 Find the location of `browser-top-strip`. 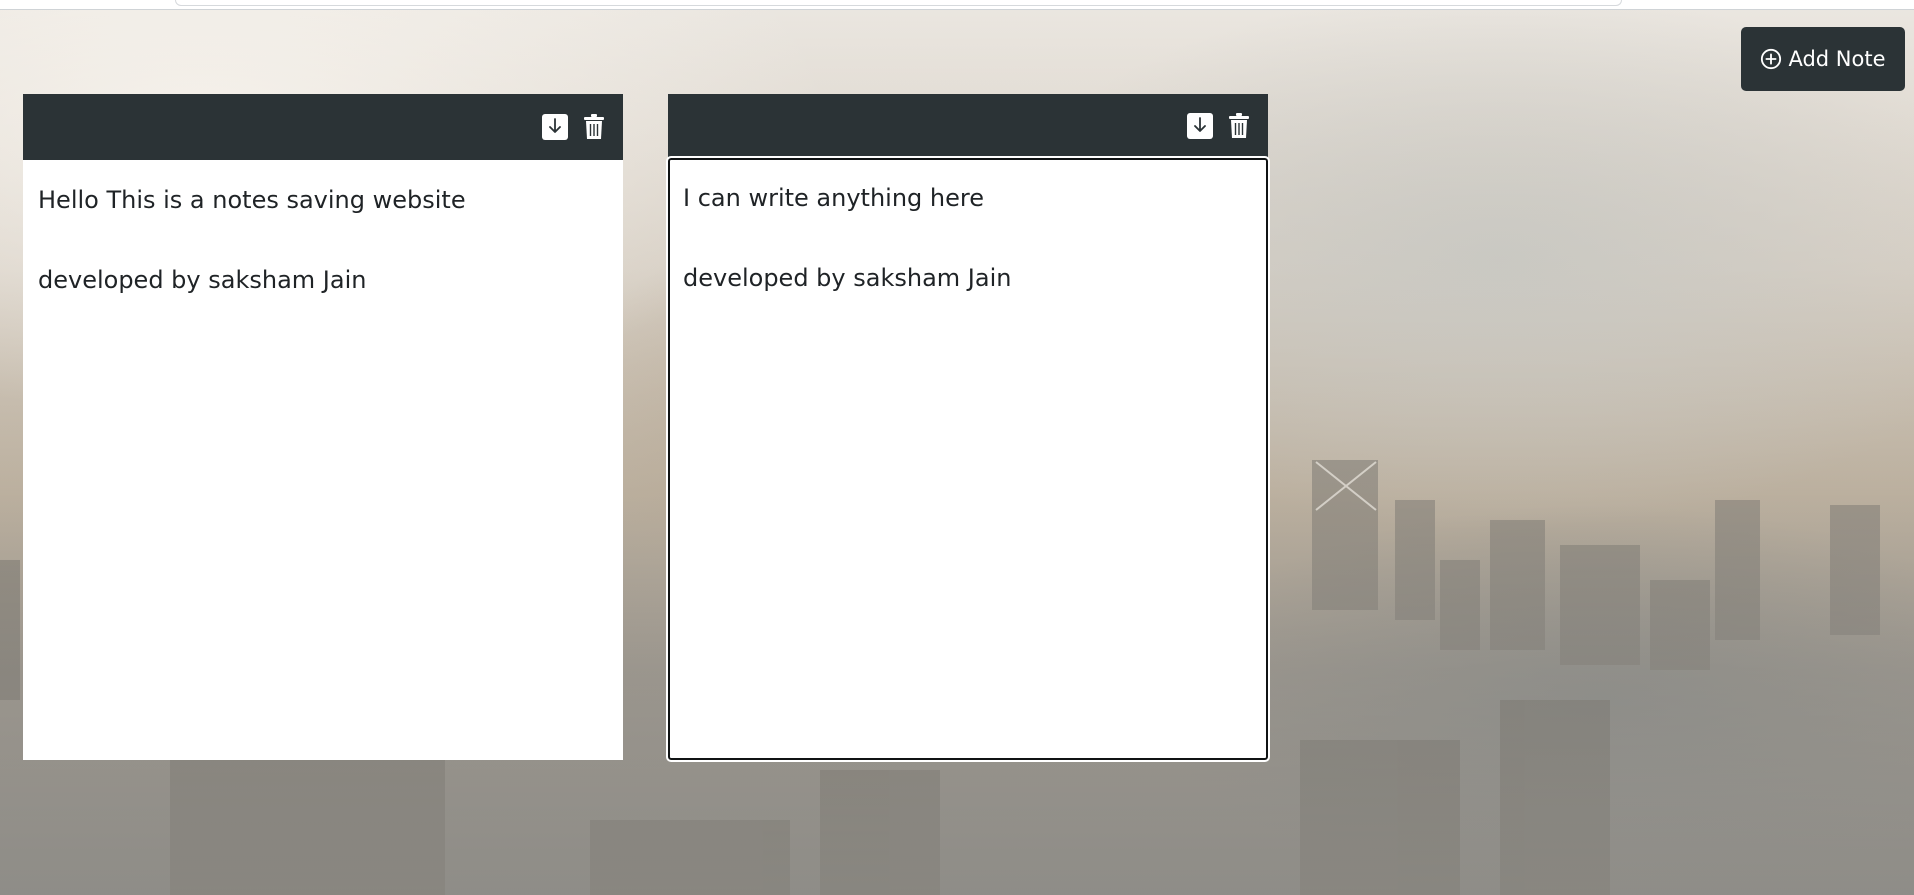

browser-top-strip is located at coordinates (957, 5).